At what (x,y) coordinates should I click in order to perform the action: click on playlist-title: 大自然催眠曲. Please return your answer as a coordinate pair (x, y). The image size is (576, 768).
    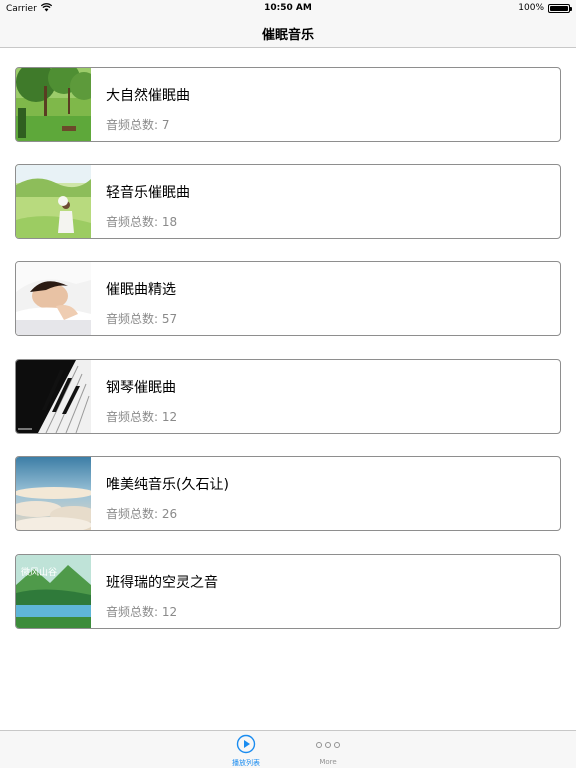
    Looking at the image, I should click on (148, 96).